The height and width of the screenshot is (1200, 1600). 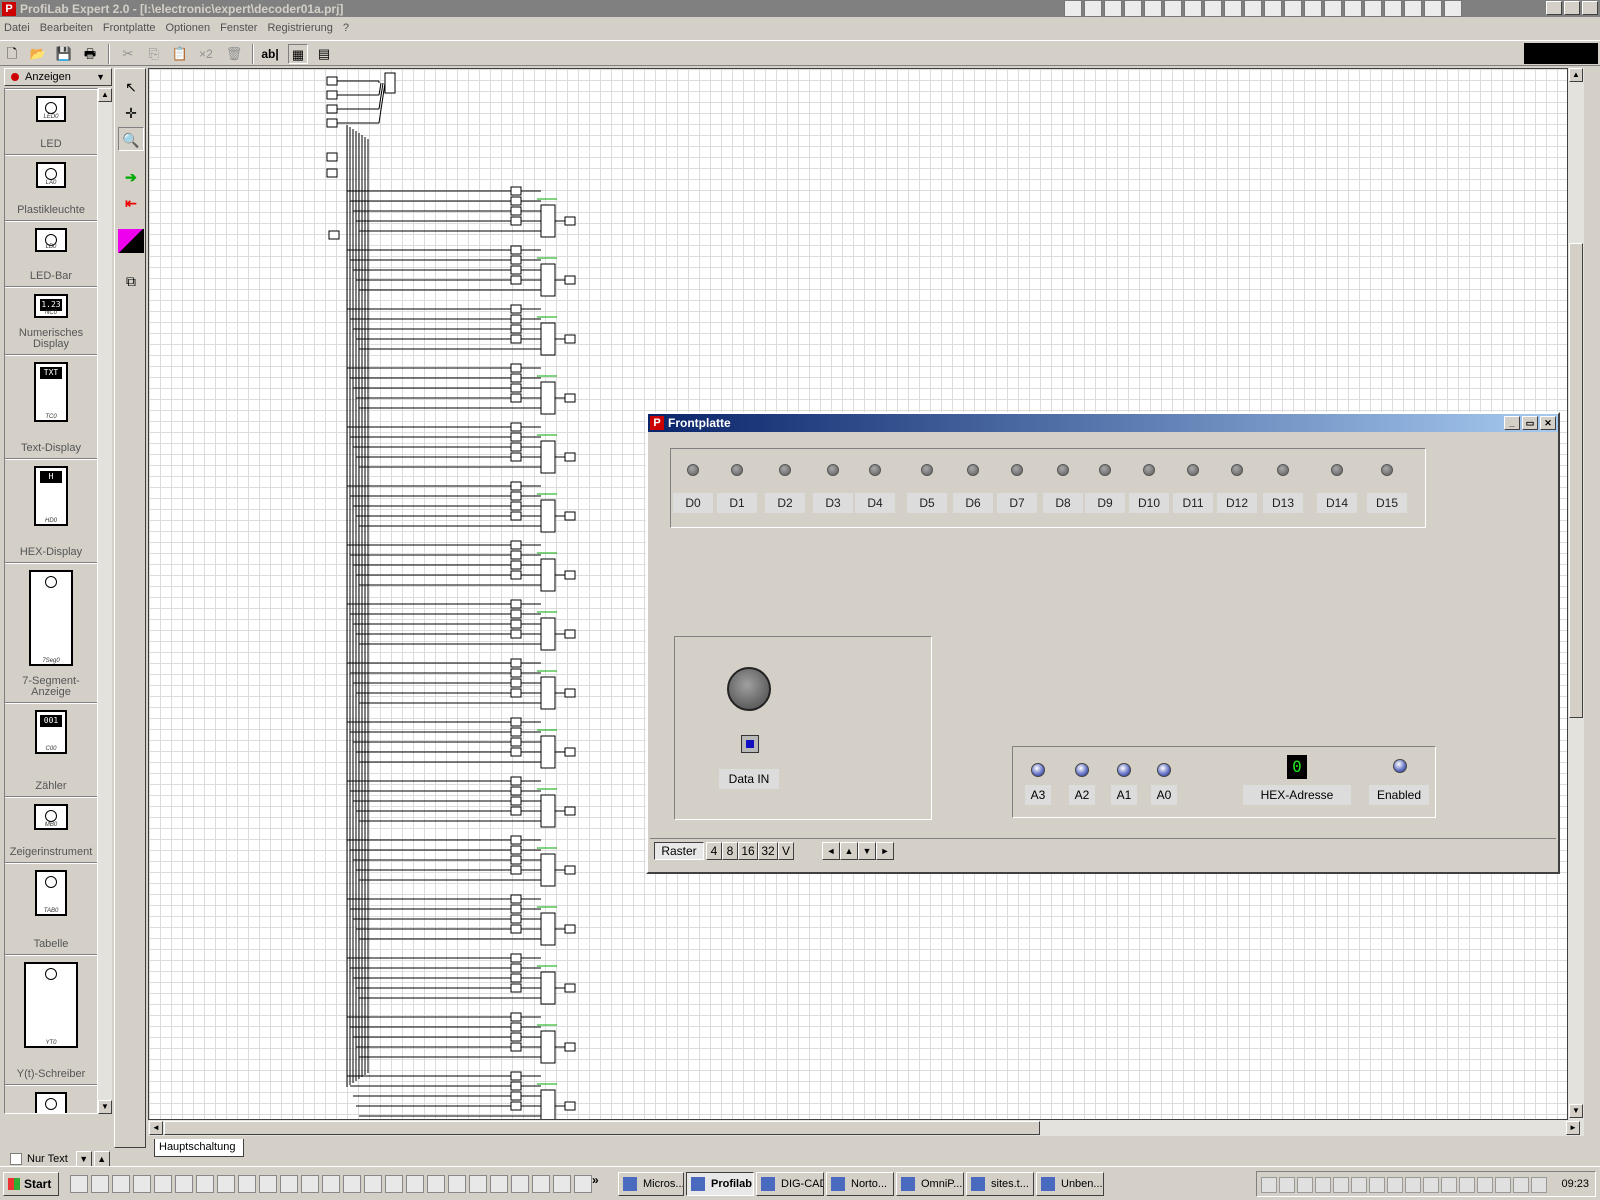 What do you see at coordinates (131, 241) in the screenshot?
I see `color-tool-icon` at bounding box center [131, 241].